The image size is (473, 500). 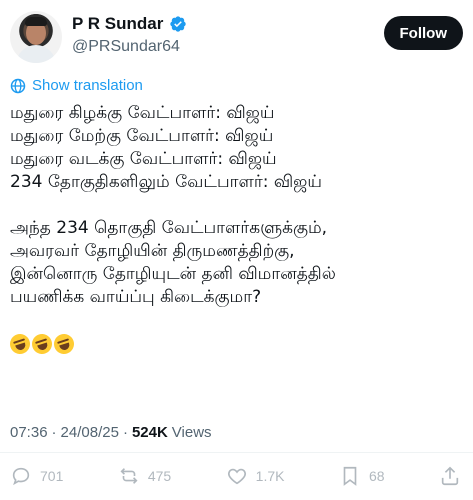 I want to click on share-icon, so click(x=450, y=476).